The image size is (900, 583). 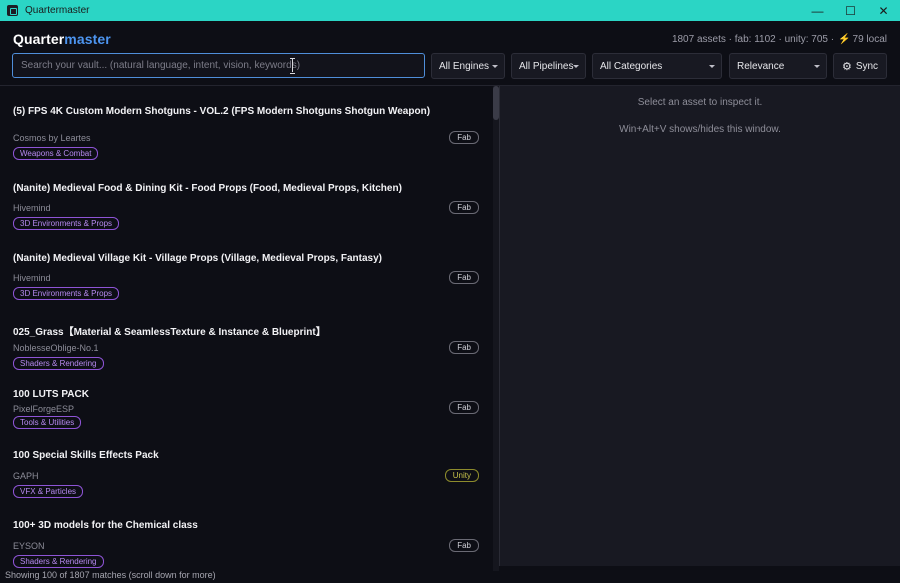 I want to click on window-title: Quartermaster, so click(x=57, y=10).